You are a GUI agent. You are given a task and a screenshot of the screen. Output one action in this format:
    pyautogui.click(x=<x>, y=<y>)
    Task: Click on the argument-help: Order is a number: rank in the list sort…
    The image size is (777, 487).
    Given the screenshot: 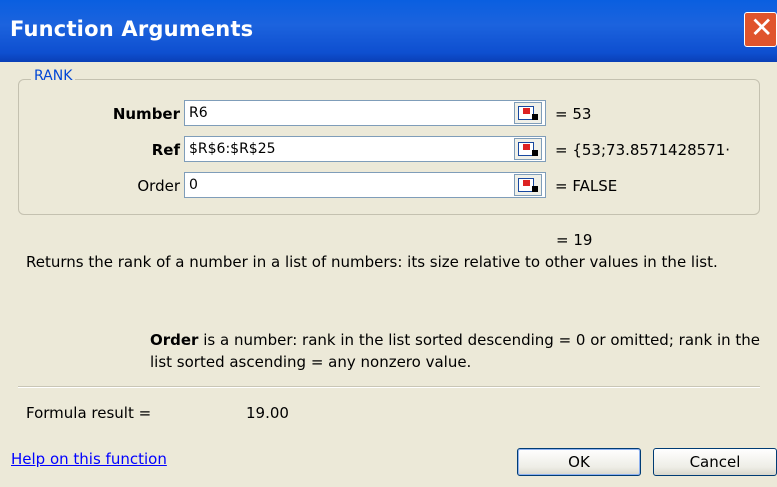 What is the action you would take?
    pyautogui.click(x=460, y=351)
    